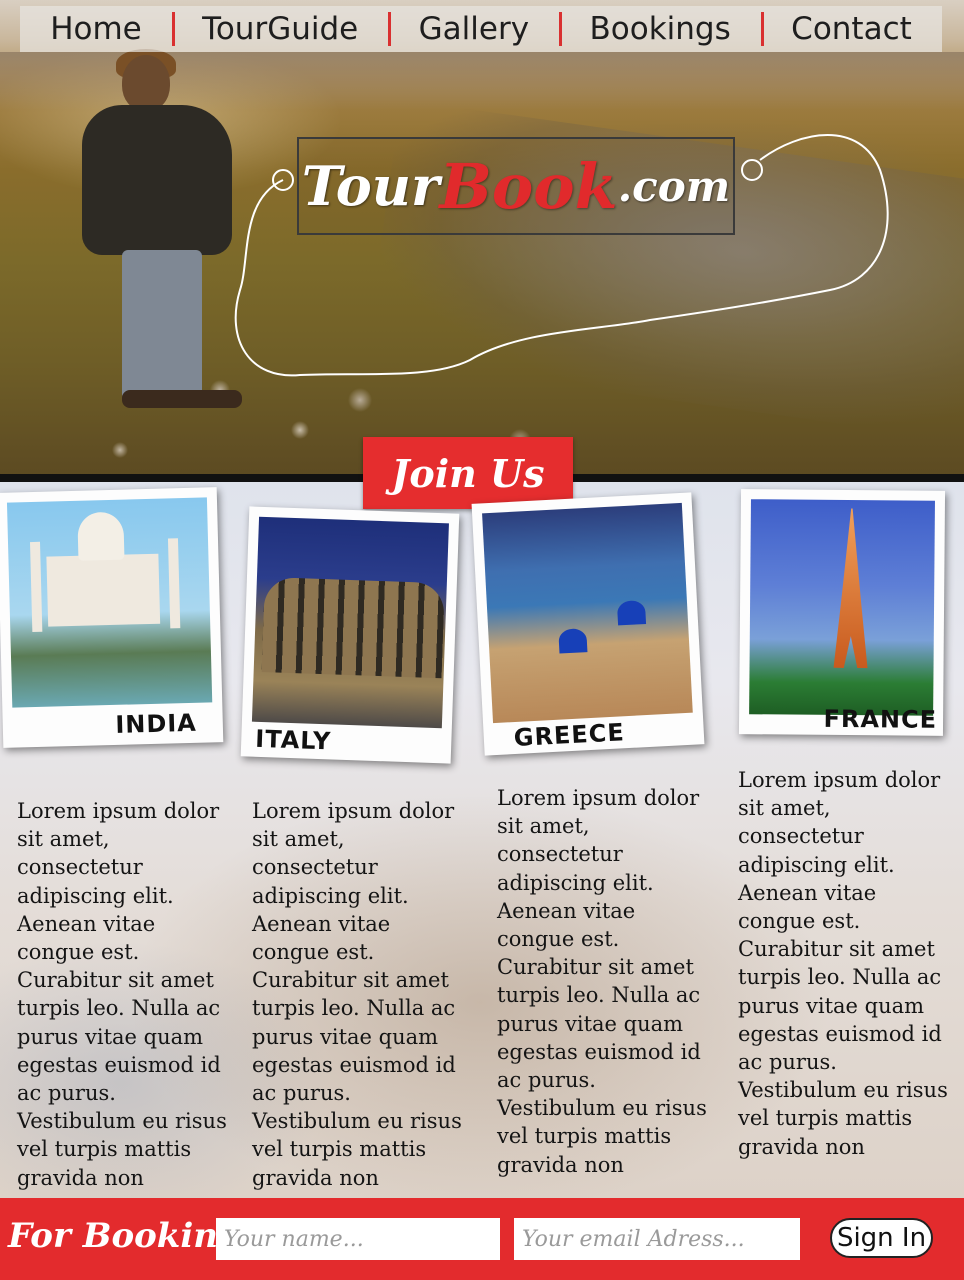  Describe the element at coordinates (96, 29) in the screenshot. I see `nav-home: Home` at that location.